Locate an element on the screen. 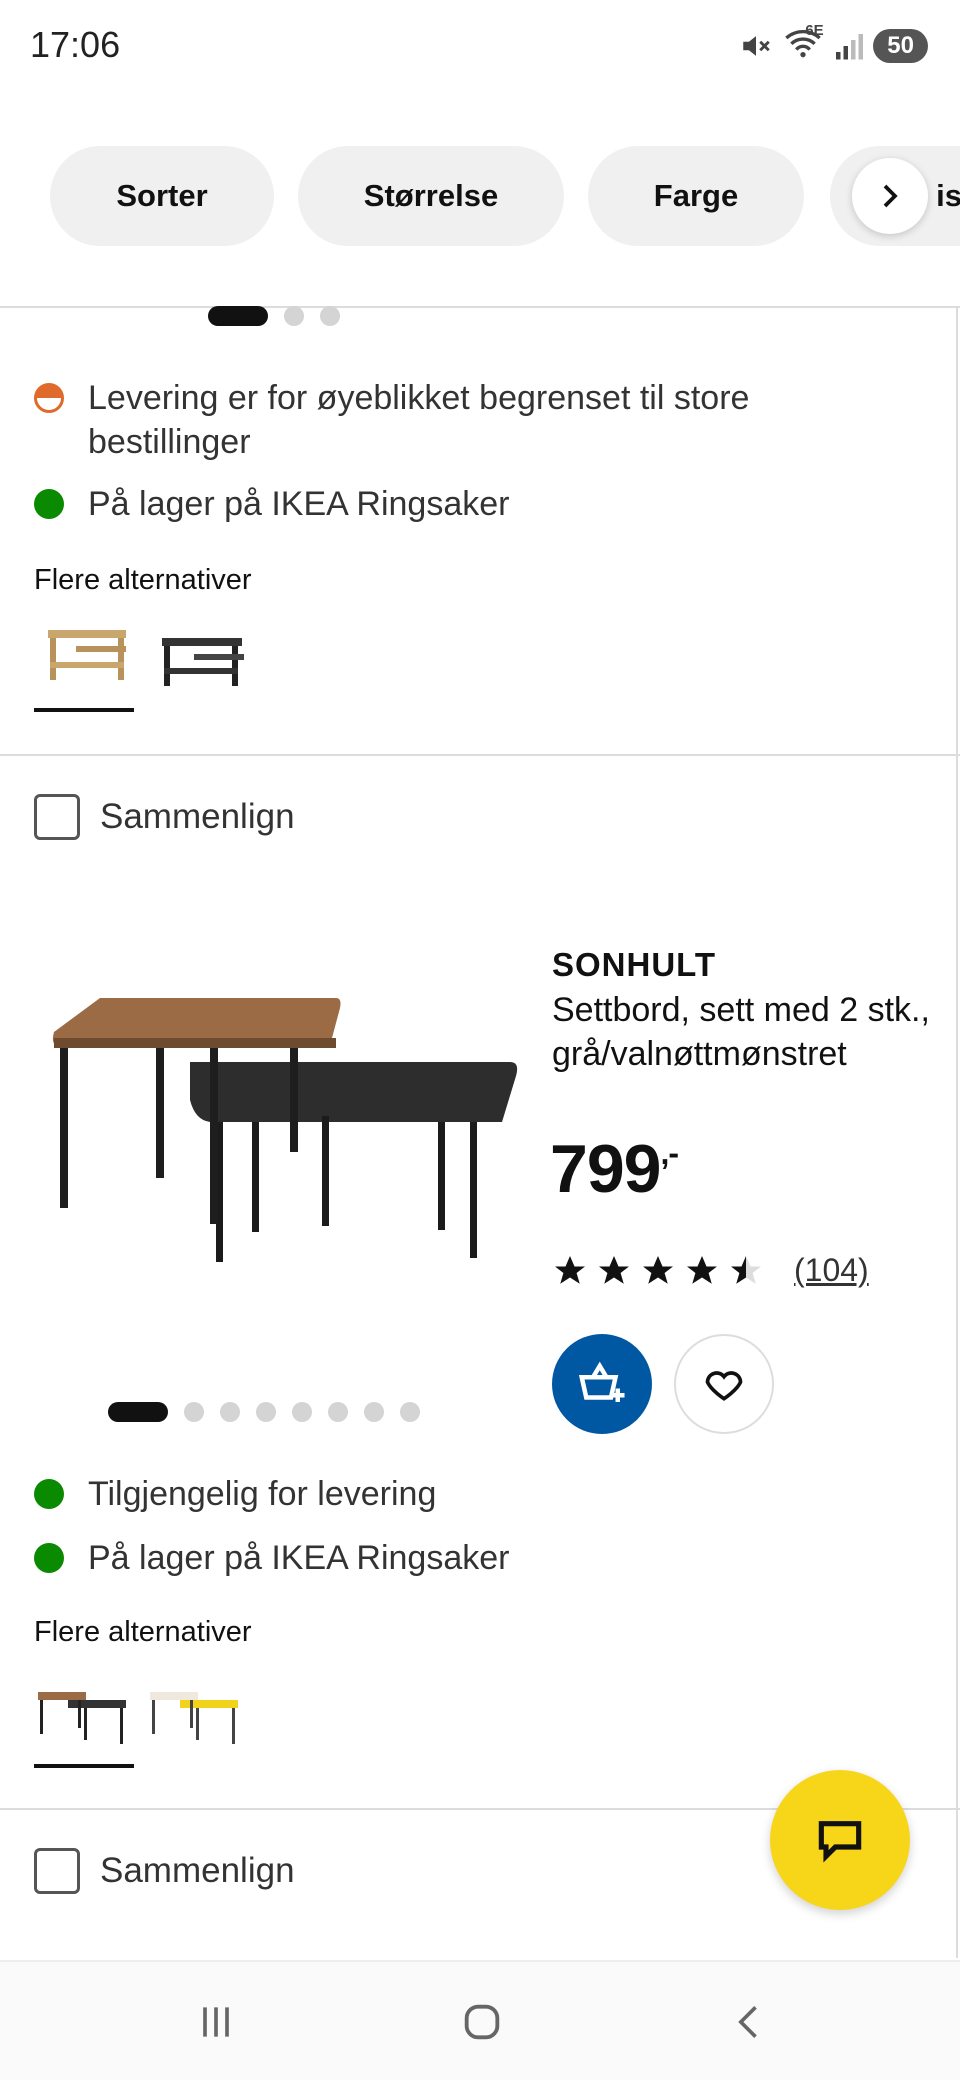 Image resolution: width=960 pixels, height=2080 pixels. status-time: 17:06 is located at coordinates (75, 44).